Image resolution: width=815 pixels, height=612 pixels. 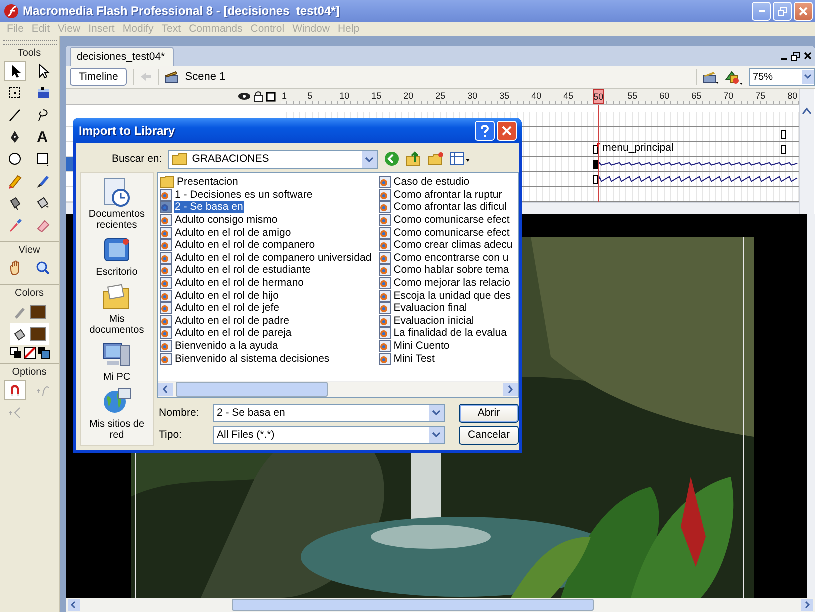 I want to click on playhead: 50, so click(x=598, y=96).